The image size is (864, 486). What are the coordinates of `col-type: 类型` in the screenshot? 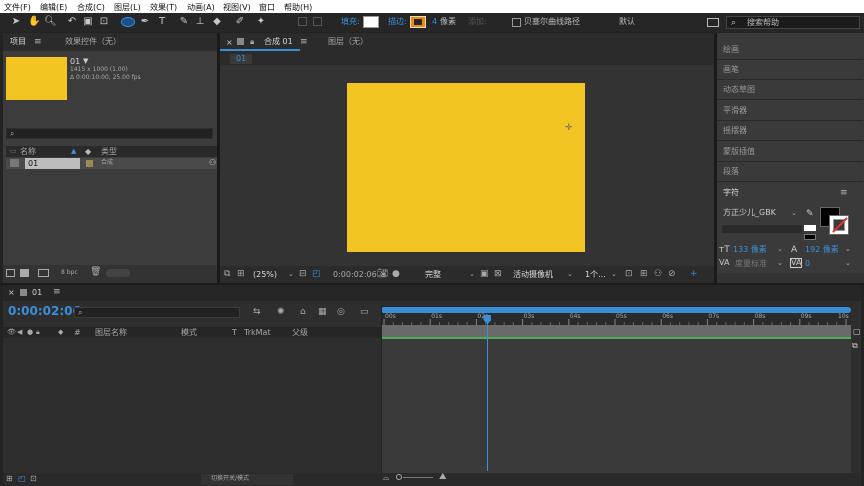 It's located at (109, 152).